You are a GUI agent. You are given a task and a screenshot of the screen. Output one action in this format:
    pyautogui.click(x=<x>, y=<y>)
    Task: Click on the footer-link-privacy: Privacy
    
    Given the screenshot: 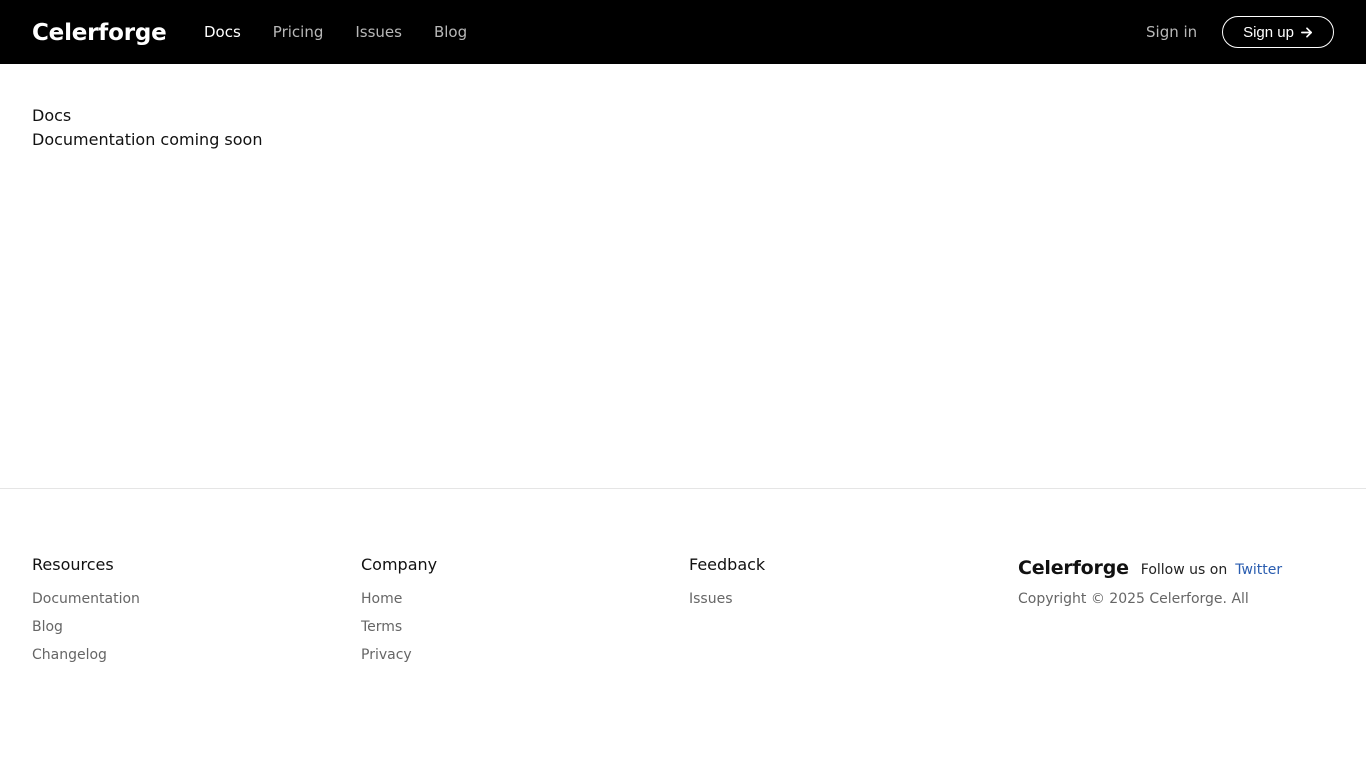 What is the action you would take?
    pyautogui.click(x=399, y=655)
    